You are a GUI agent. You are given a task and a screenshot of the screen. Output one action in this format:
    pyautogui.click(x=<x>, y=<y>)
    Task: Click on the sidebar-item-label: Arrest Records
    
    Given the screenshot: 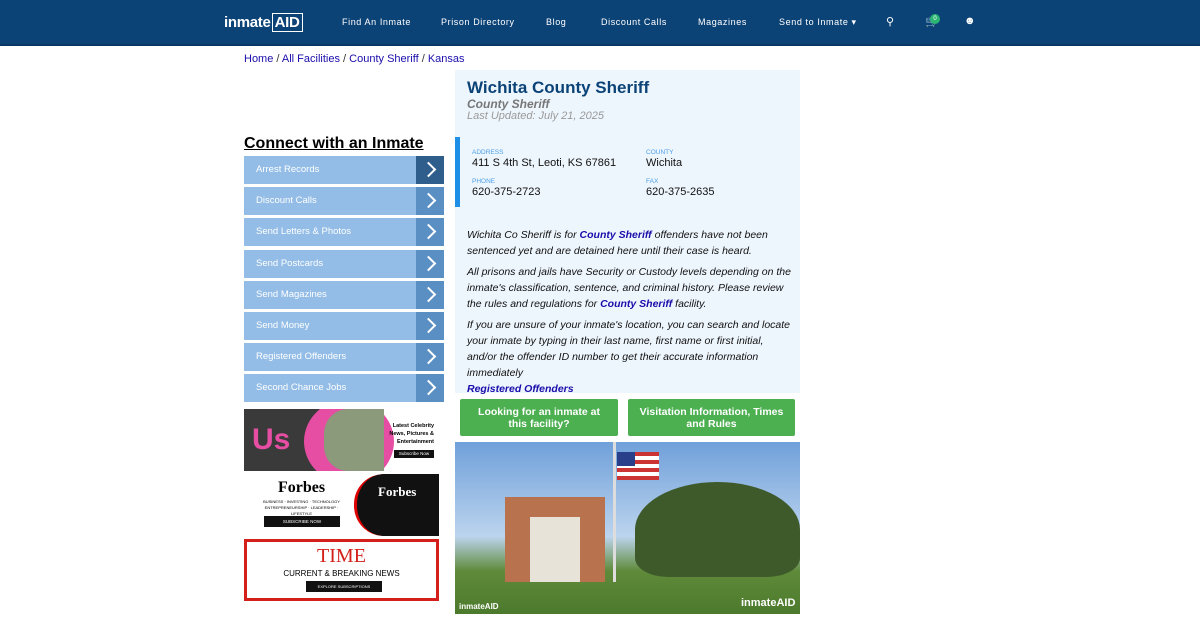 What is the action you would take?
    pyautogui.click(x=288, y=169)
    